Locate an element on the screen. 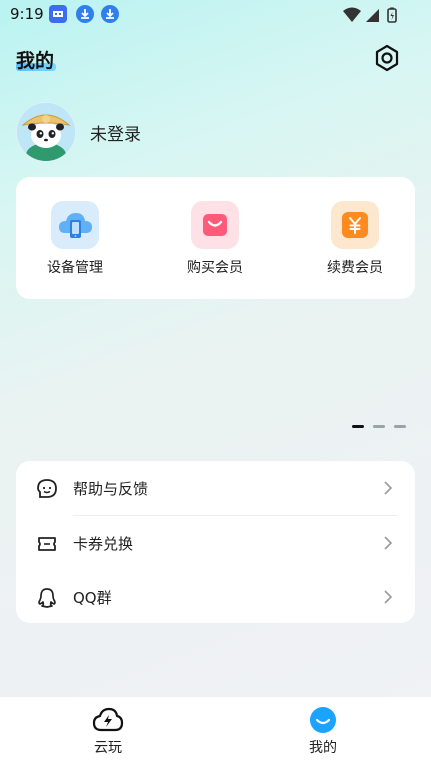  action-label: 设备管理 is located at coordinates (75, 268).